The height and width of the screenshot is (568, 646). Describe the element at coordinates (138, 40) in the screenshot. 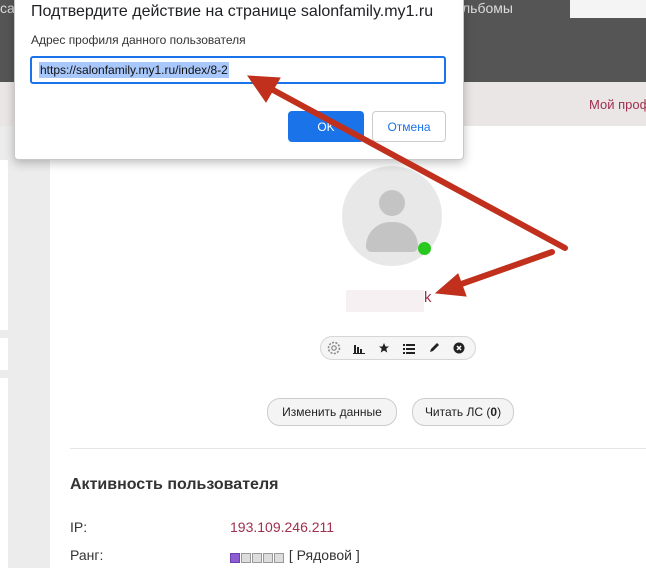

I see `dialog-label: Адрес профиля данного пользователя` at that location.